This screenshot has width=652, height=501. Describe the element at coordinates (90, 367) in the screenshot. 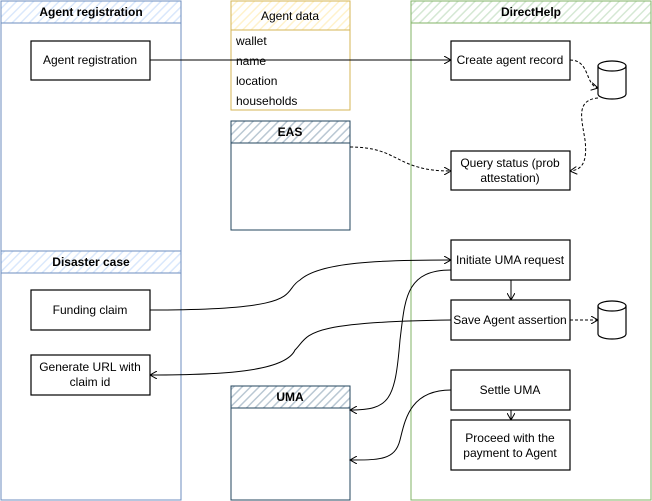

I see `node-label: Generate URL with` at that location.